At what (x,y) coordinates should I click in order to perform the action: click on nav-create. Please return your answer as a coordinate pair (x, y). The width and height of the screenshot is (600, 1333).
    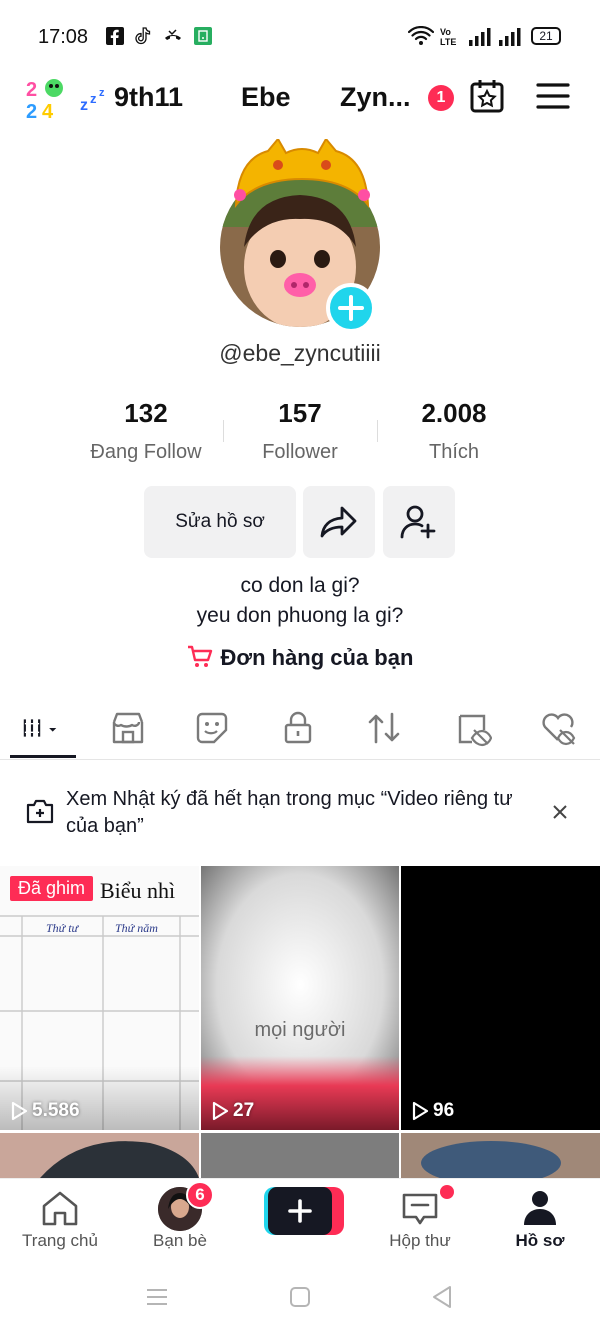
    Looking at the image, I should click on (300, 1224).